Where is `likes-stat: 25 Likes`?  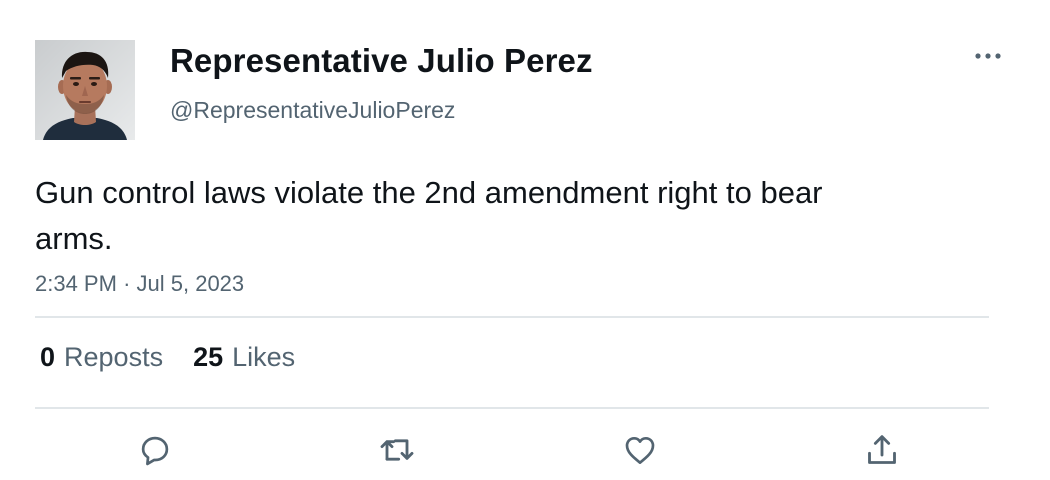
likes-stat: 25 Likes is located at coordinates (244, 357).